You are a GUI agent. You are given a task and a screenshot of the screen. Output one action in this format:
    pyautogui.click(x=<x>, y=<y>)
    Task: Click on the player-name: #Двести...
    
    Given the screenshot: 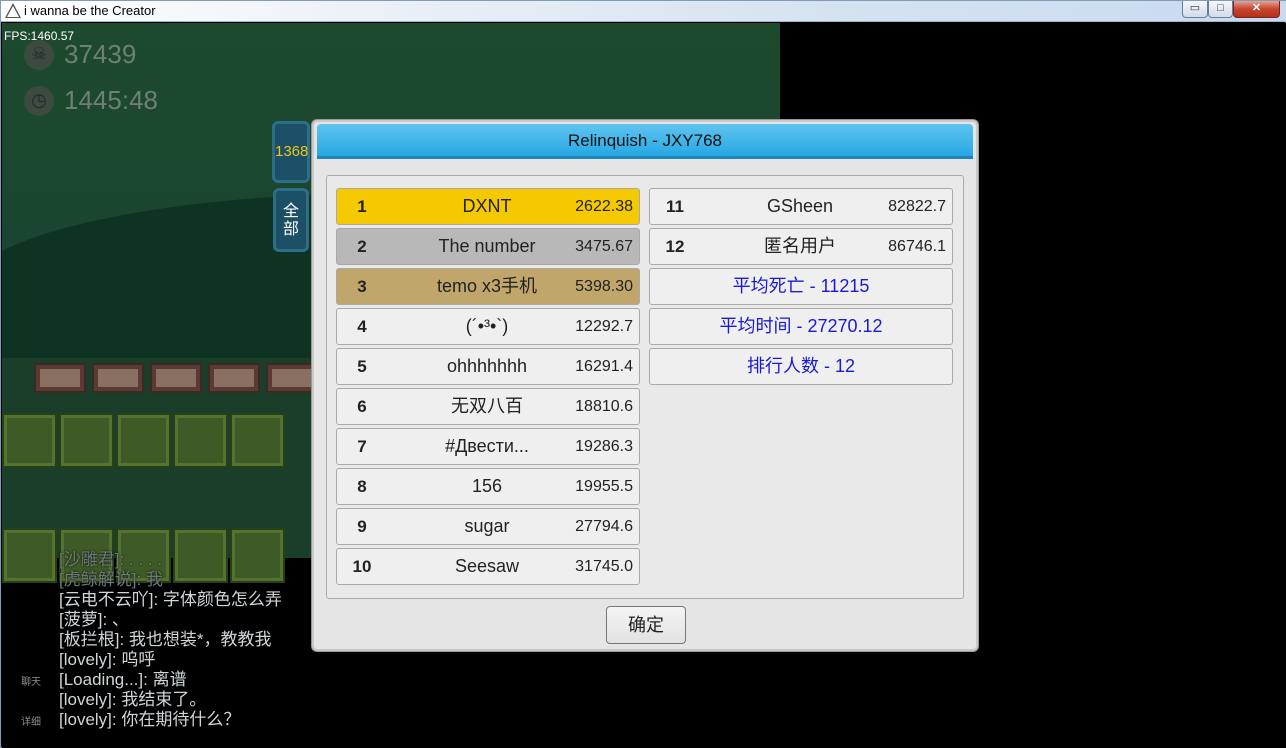 What is the action you would take?
    pyautogui.click(x=487, y=446)
    